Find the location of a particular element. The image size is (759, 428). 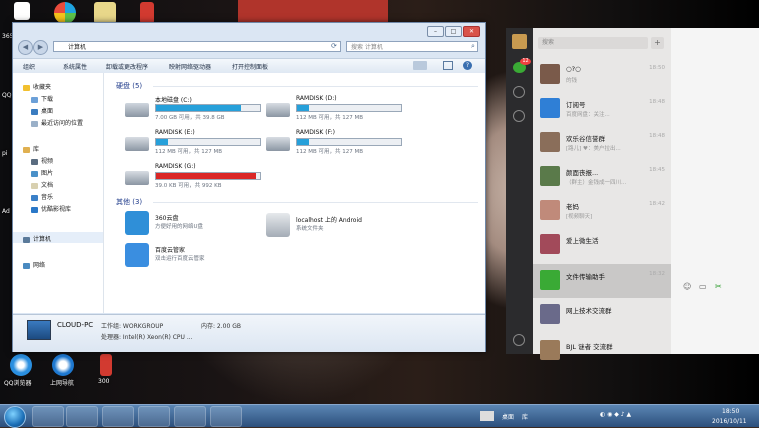

refresh-icon: ⟳ is located at coordinates (334, 46).